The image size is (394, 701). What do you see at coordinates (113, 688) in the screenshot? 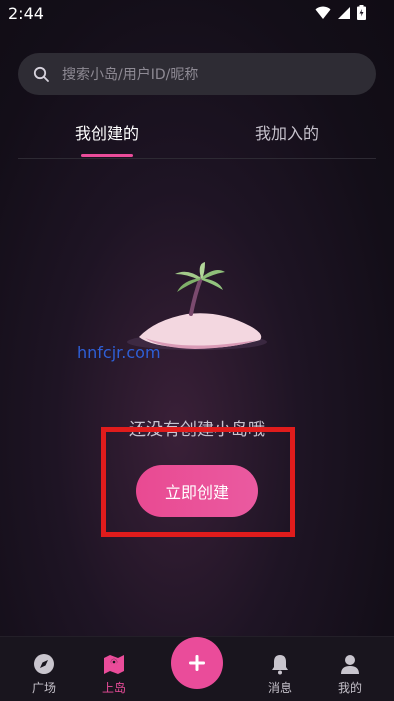
I see `nav-label-island: 上岛` at bounding box center [113, 688].